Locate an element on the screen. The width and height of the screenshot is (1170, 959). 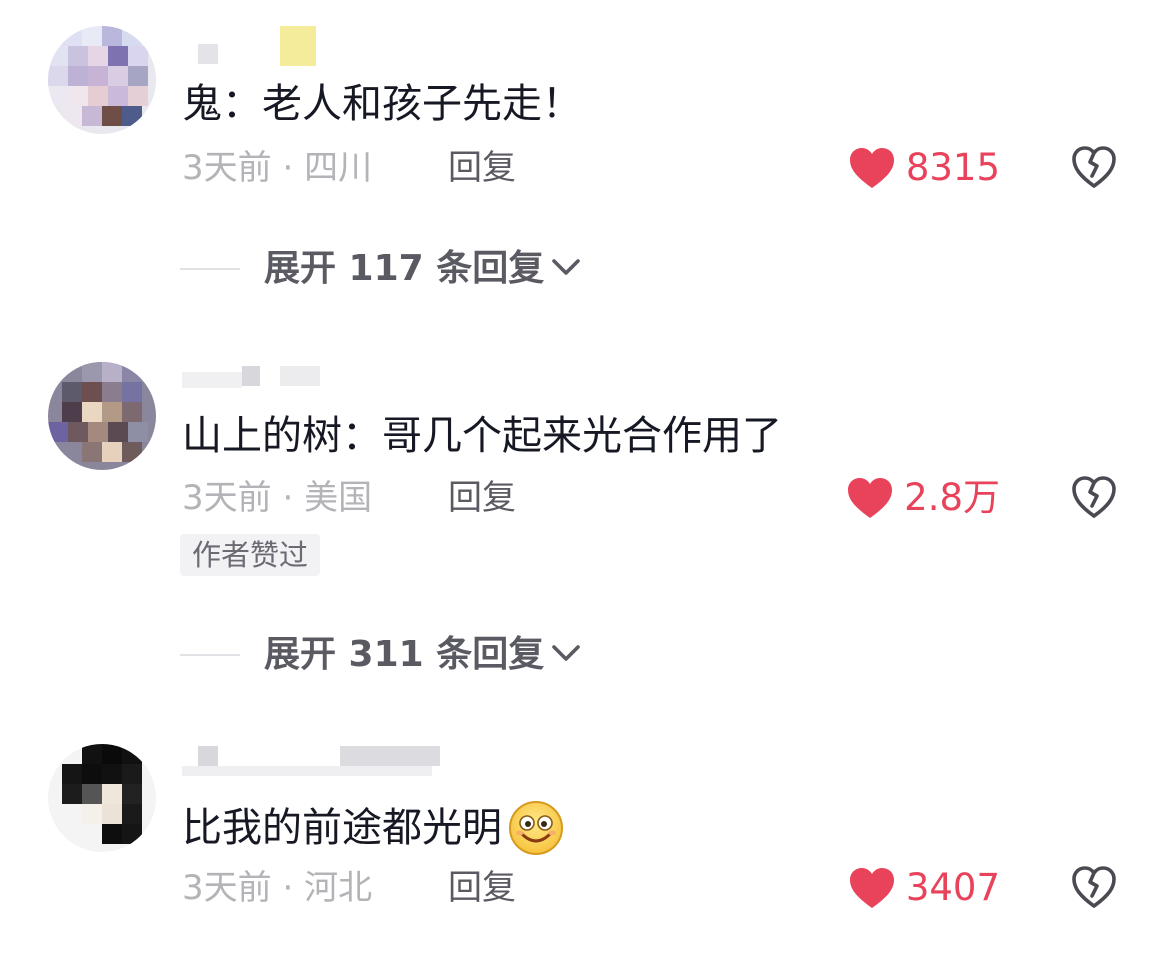
like-count: 3407 is located at coordinates (952, 887).